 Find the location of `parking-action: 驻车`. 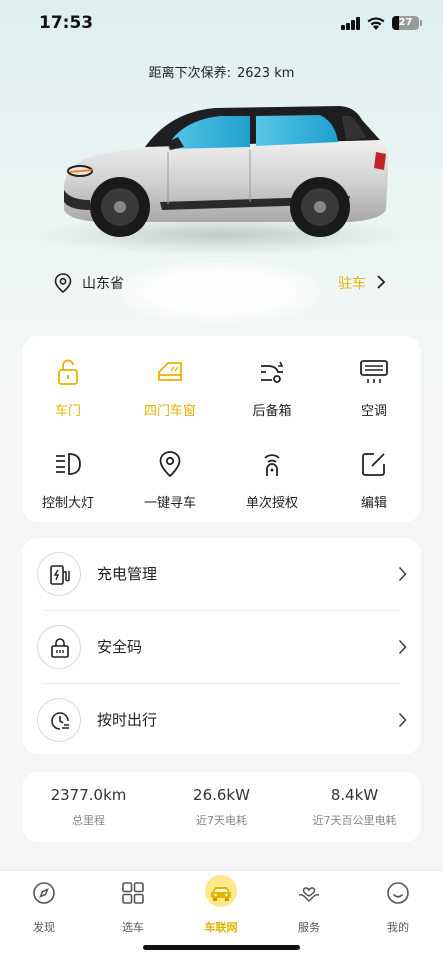

parking-action: 驻车 is located at coordinates (352, 283).